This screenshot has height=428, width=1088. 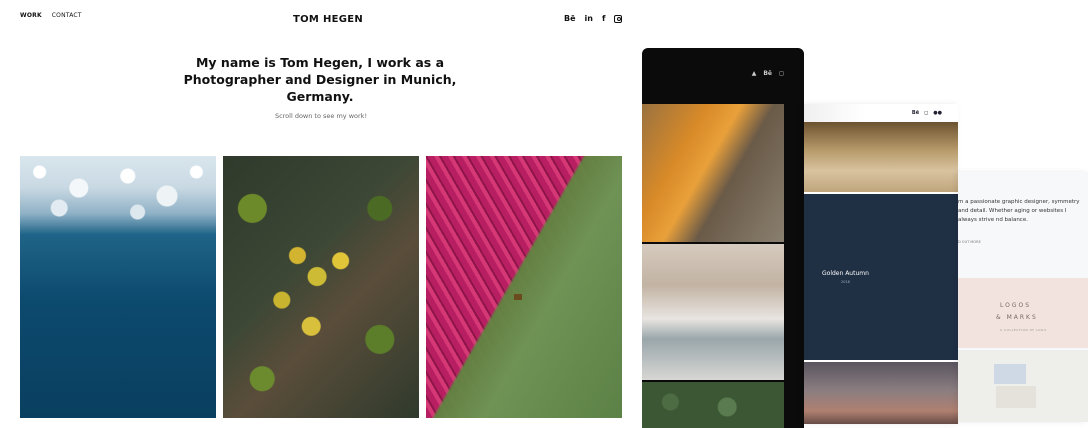 What do you see at coordinates (969, 242) in the screenshot?
I see `find-out-more: D OUT MORE` at bounding box center [969, 242].